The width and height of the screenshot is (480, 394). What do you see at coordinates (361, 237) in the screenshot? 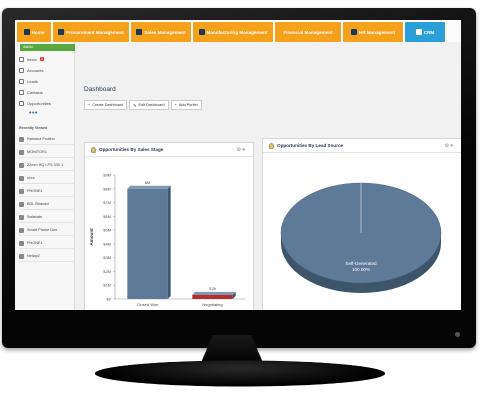
I see `pie-chart: Self-Generated100.00%` at bounding box center [361, 237].